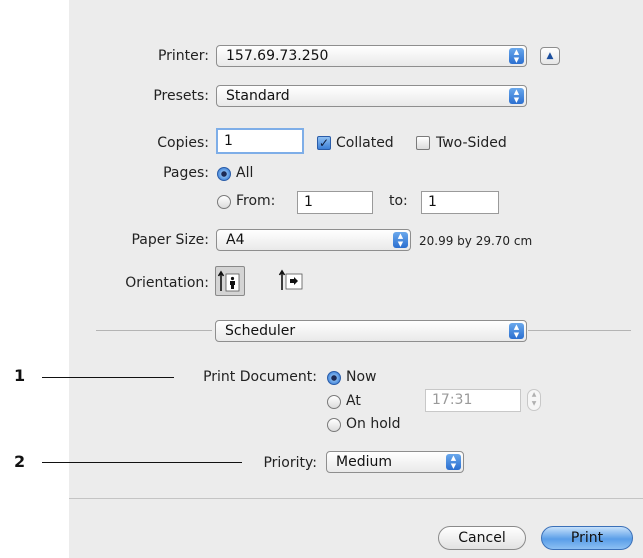 This screenshot has height=558, width=643. I want to click on presets-popup: Standard ▲ ▼, so click(371, 96).